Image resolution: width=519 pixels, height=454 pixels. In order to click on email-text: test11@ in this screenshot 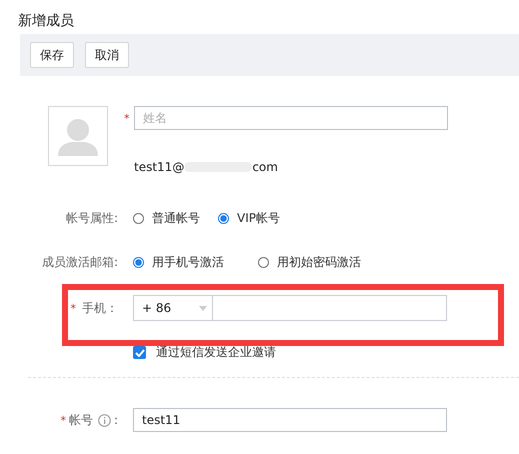, I will do `click(159, 167)`.